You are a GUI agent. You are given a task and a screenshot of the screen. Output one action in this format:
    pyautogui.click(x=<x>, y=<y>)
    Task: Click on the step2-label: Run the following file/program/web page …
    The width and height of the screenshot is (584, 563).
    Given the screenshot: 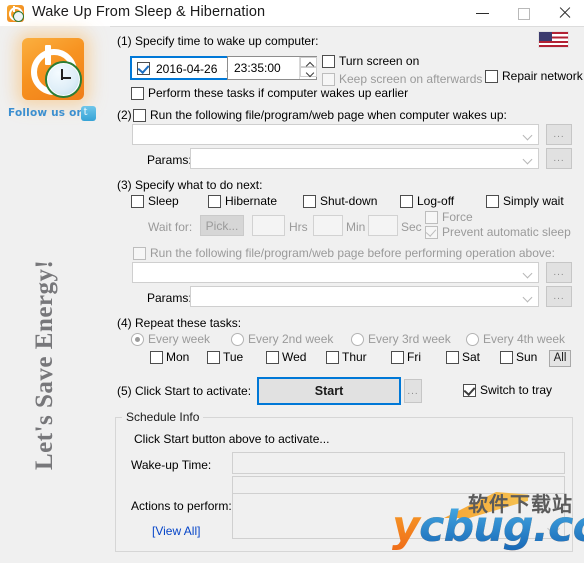 What is the action you would take?
    pyautogui.click(x=328, y=115)
    